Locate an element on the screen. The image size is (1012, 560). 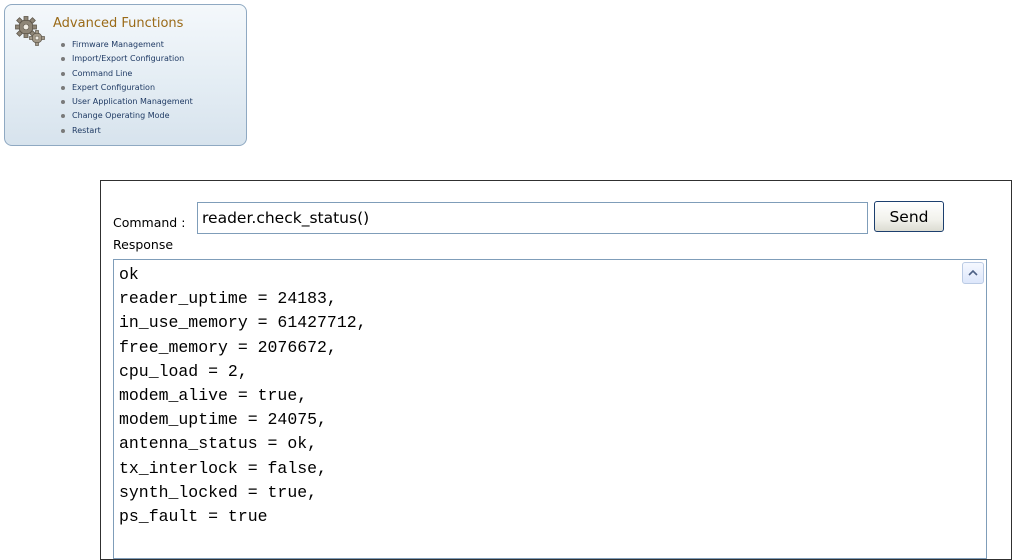
menu-item-restart: Restart is located at coordinates (126, 131).